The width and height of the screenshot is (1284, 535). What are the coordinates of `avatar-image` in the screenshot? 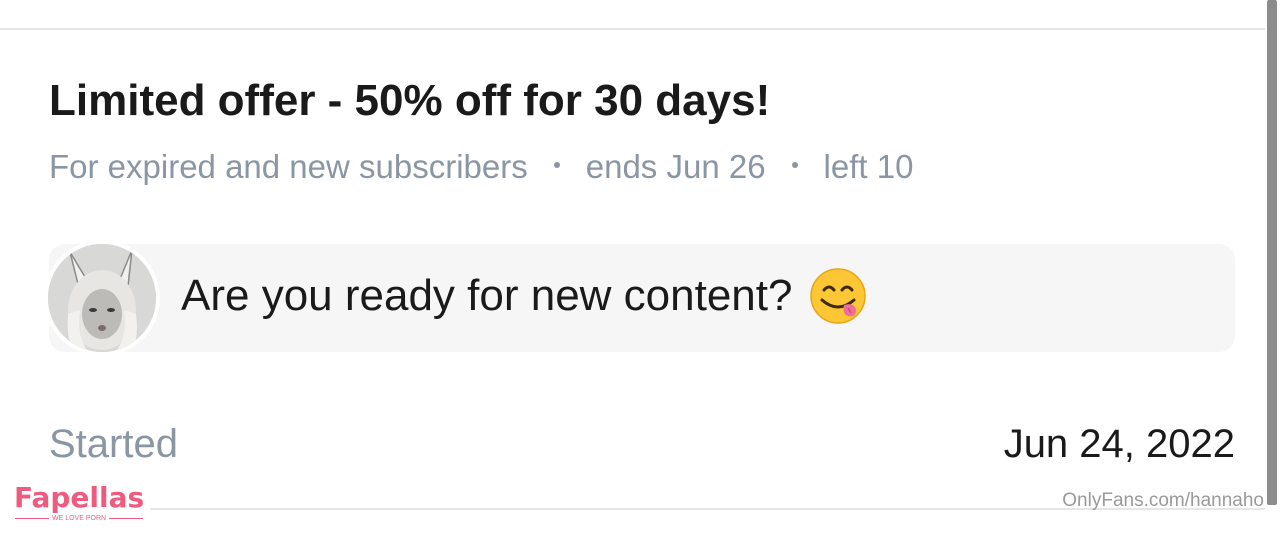 It's located at (102, 298).